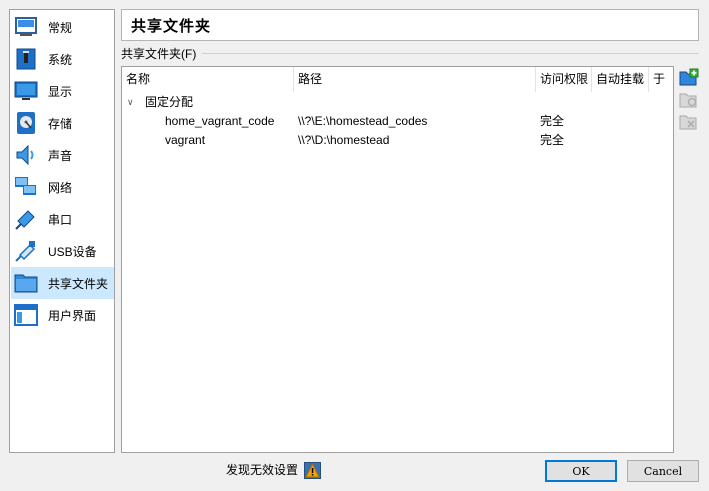  I want to click on sidebar-item-label: 存储, so click(60, 123).